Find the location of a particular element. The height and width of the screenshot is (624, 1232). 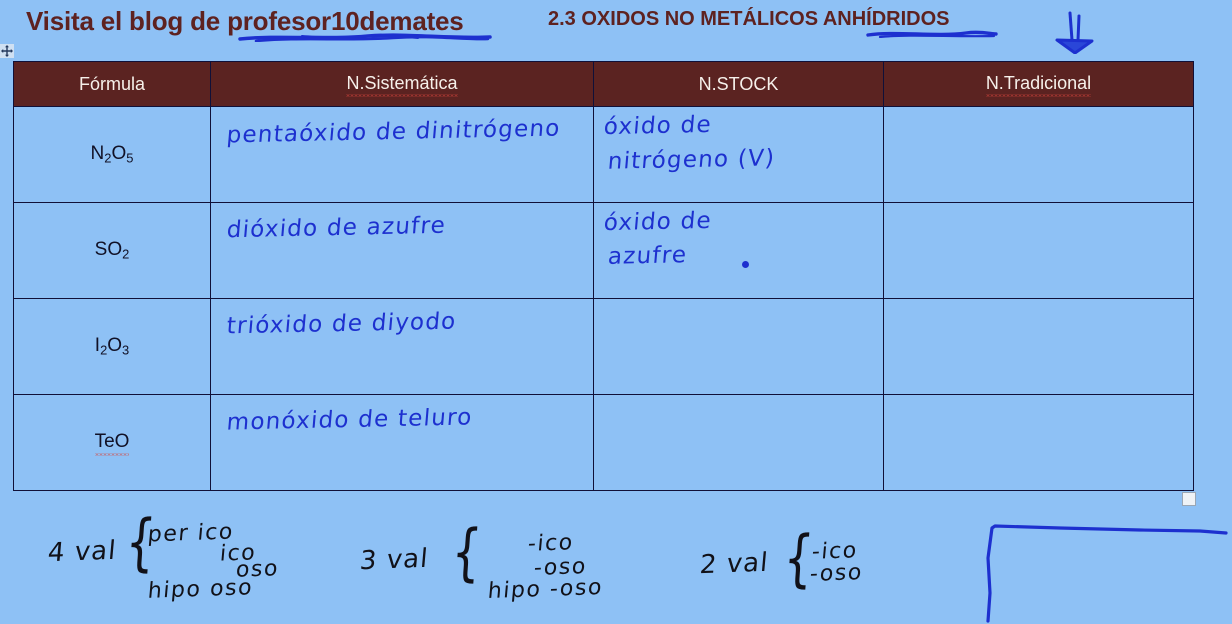

column-header-sistematica: N.Sistemática is located at coordinates (402, 84).